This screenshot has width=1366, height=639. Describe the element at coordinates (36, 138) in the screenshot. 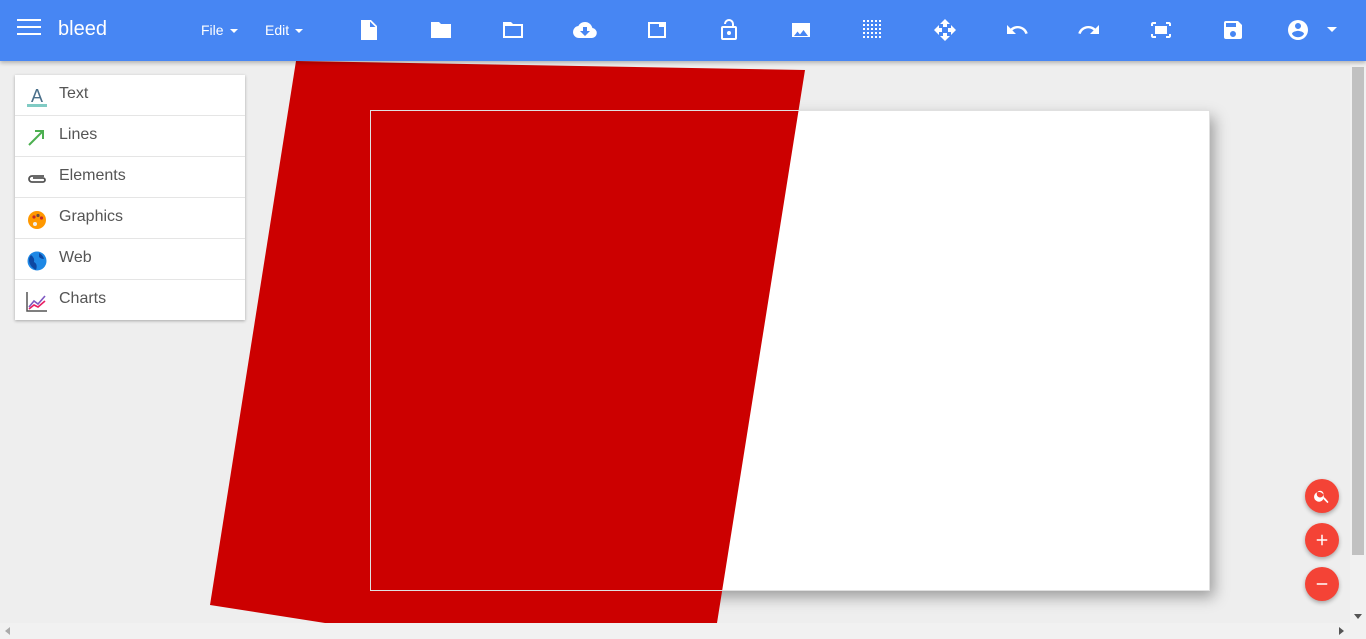

I see `arrow-line-icon` at that location.